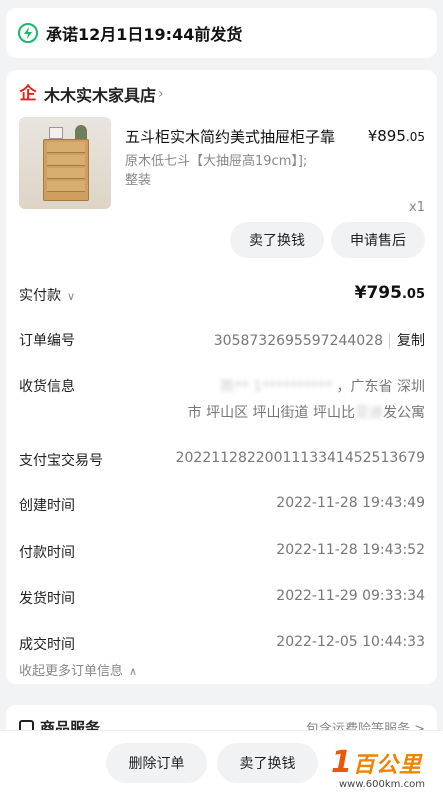 The height and width of the screenshot is (800, 443). I want to click on after-sale-button: 申请售后, so click(378, 240).